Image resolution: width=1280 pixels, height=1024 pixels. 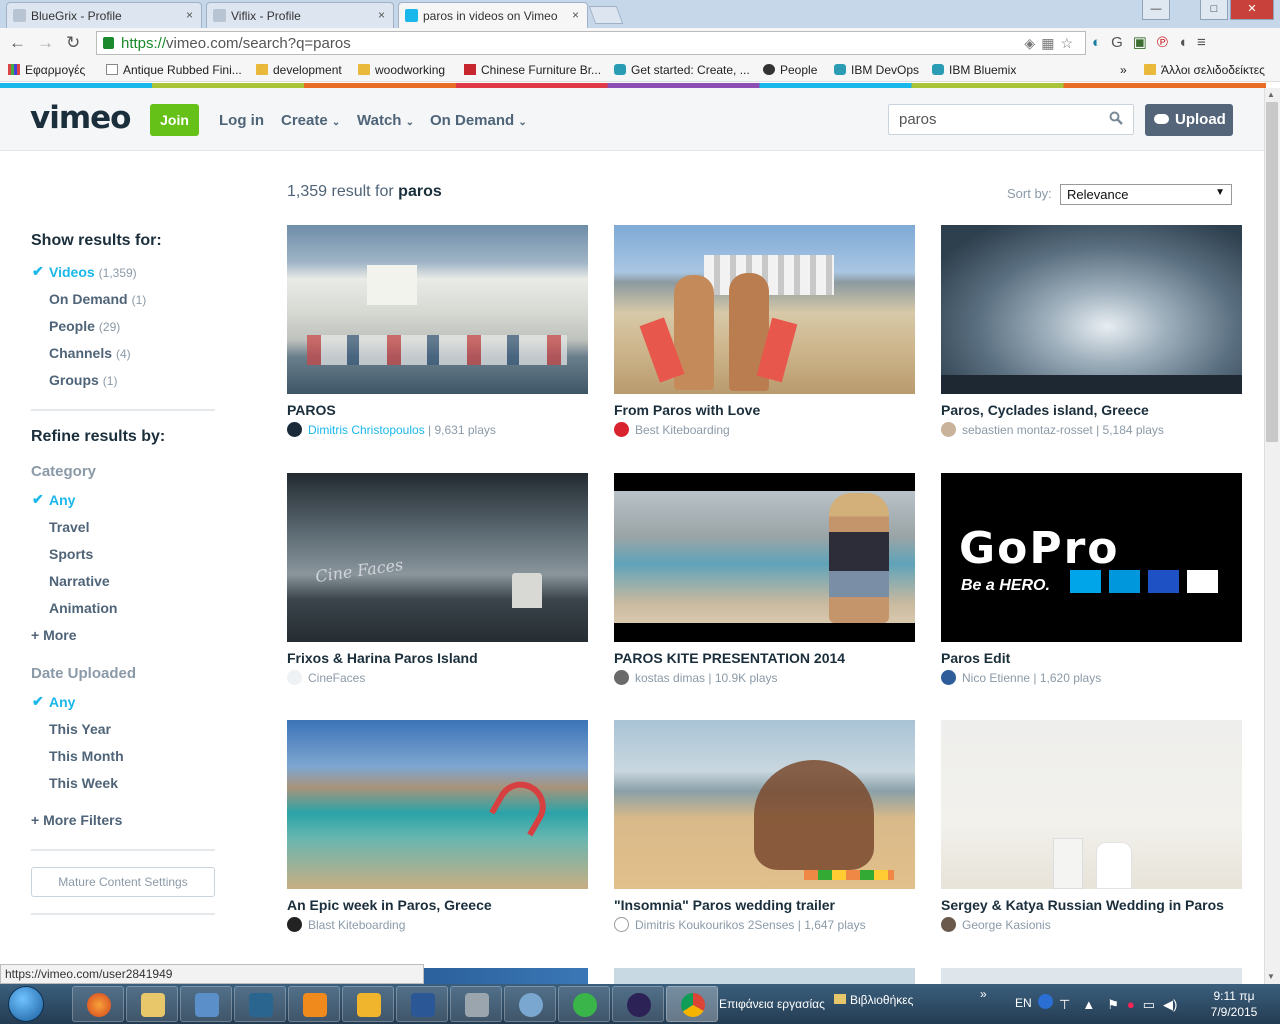 What do you see at coordinates (1023, 1003) in the screenshot?
I see `language-indicator: EN` at bounding box center [1023, 1003].